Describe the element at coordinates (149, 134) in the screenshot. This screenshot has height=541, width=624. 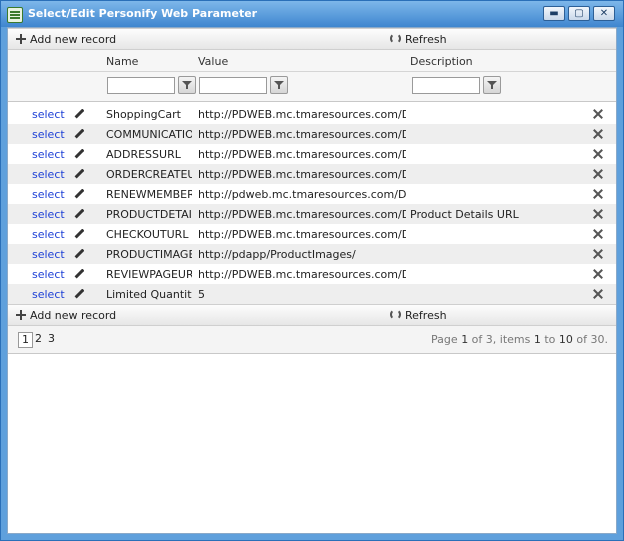
I see `row-name: COMMUNICATION` at that location.